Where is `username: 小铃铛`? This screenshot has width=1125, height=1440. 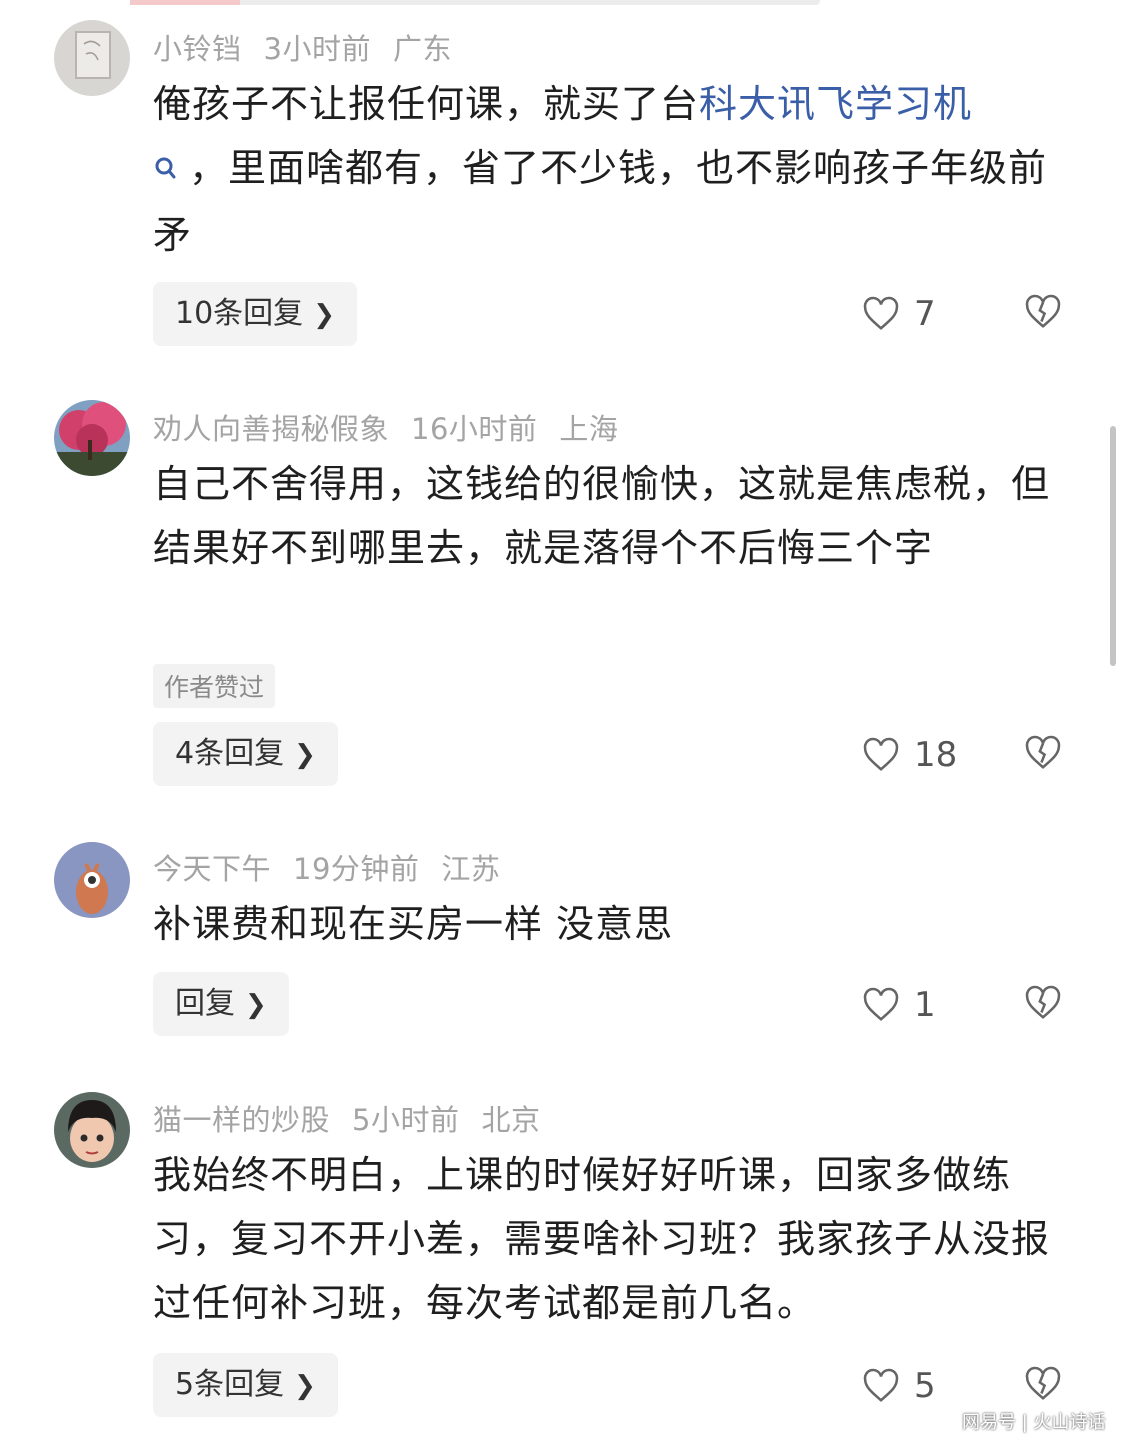 username: 小铃铛 is located at coordinates (197, 49).